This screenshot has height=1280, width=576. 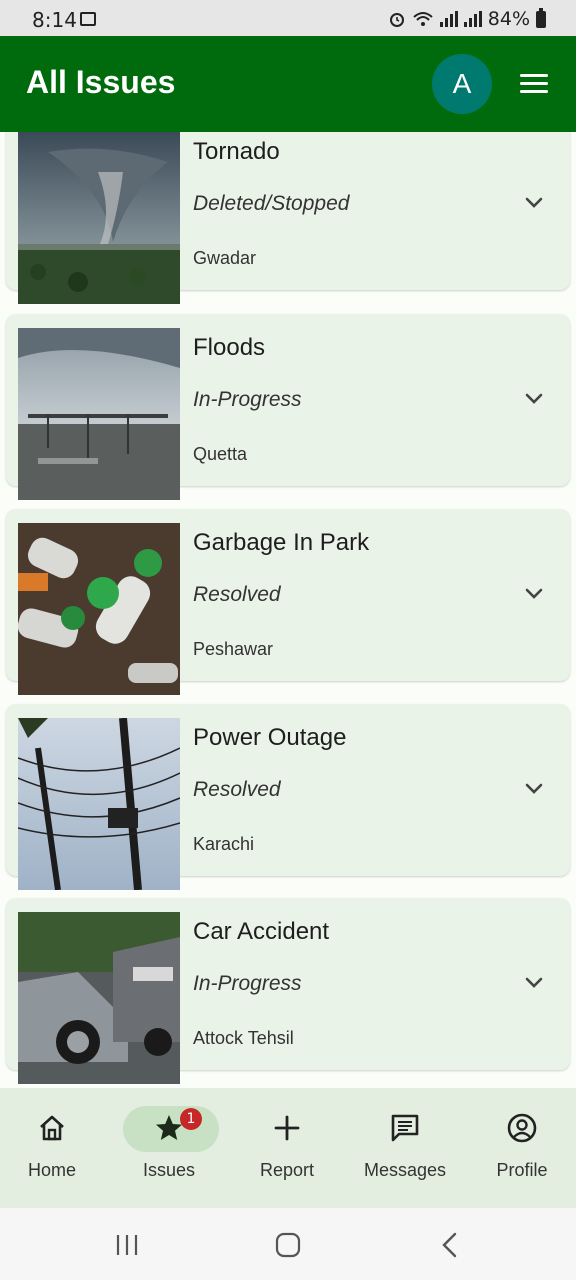 I want to click on account-circle-icon, so click(x=522, y=1128).